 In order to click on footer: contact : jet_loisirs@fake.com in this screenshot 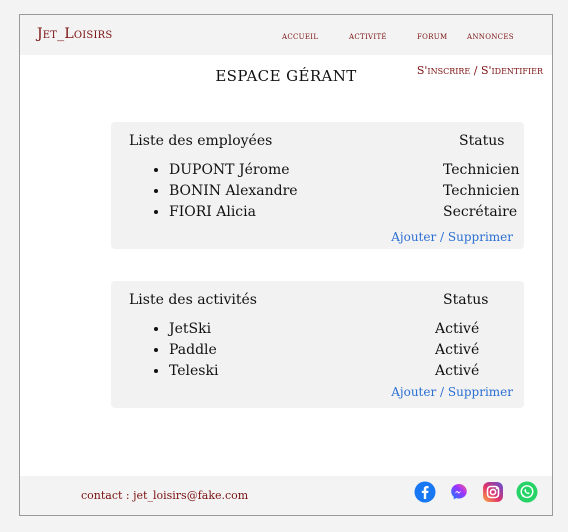, I will do `click(286, 495)`.